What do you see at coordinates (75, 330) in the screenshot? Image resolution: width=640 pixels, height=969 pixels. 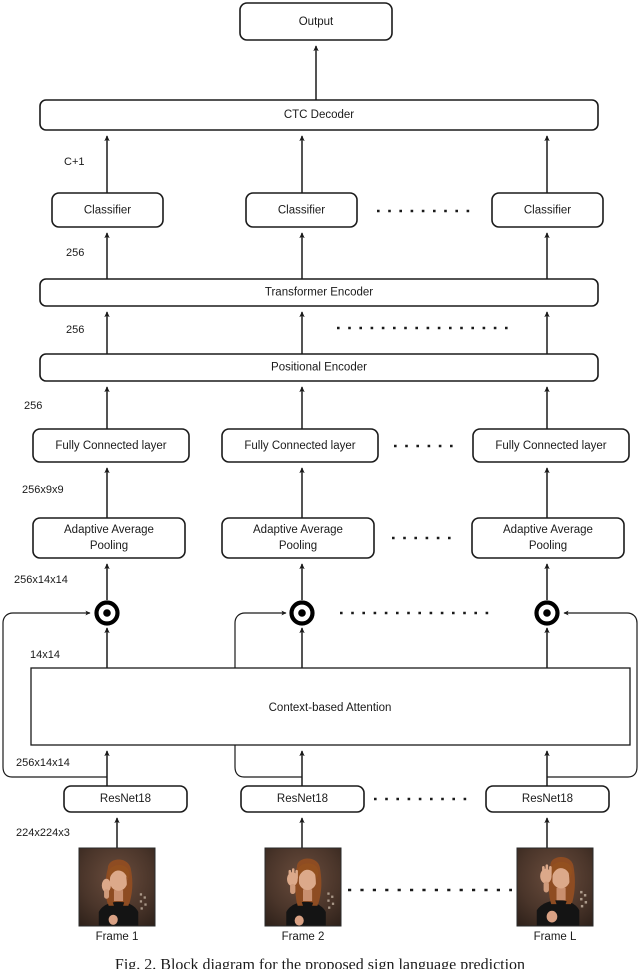 I see `edge-label-positional-out: 256` at bounding box center [75, 330].